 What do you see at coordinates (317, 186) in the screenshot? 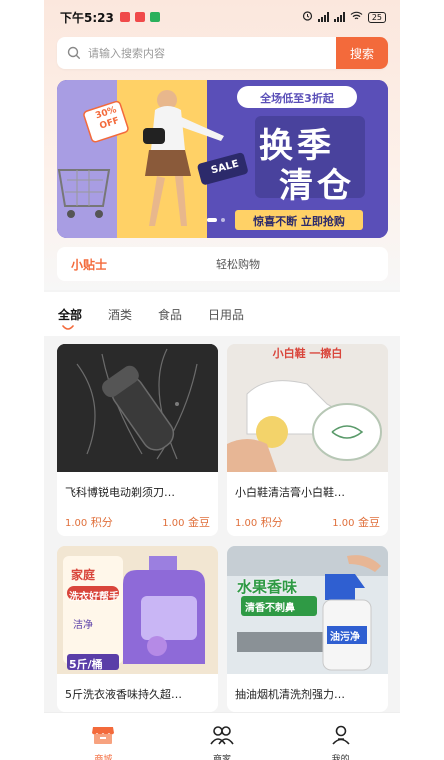
I see `banner-headline-line2: 清仓` at bounding box center [317, 186].